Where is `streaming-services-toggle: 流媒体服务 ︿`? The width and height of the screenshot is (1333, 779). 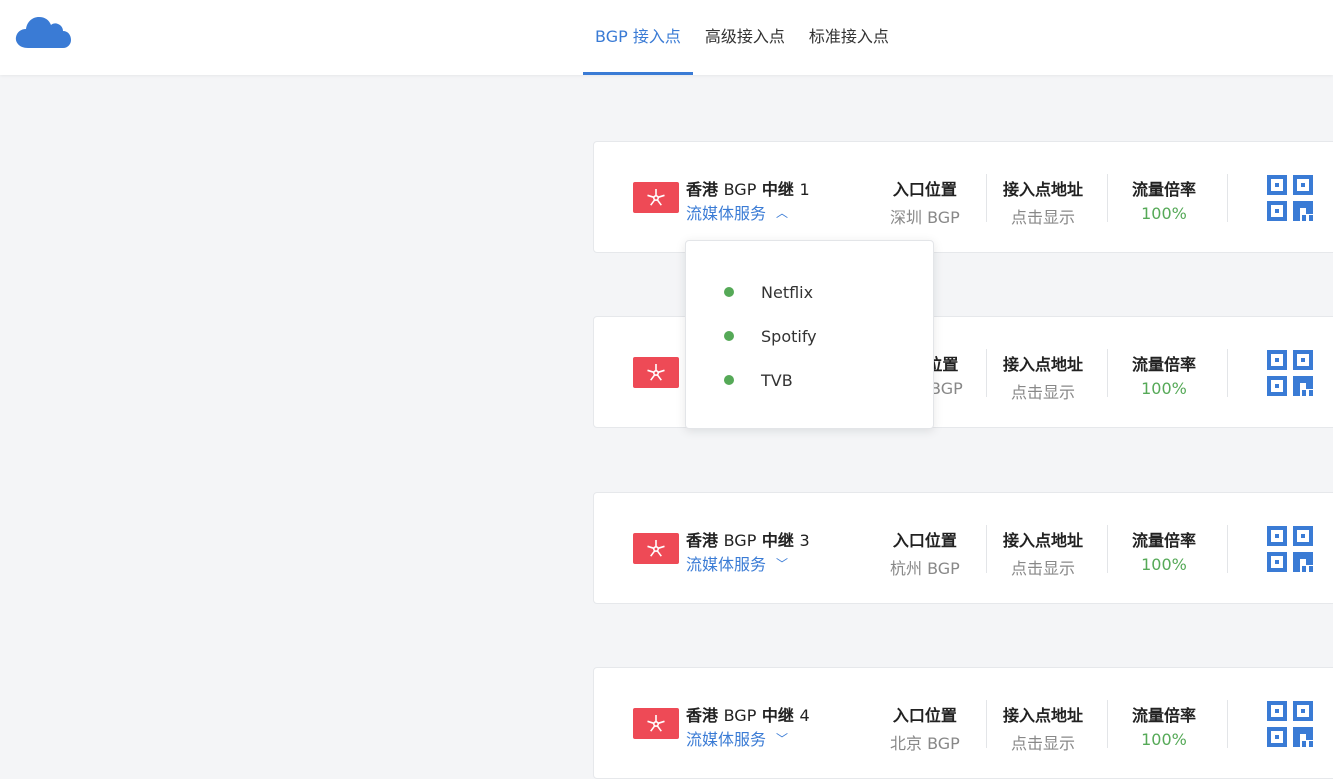
streaming-services-toggle: 流媒体服务 ︿ is located at coordinates (737, 212).